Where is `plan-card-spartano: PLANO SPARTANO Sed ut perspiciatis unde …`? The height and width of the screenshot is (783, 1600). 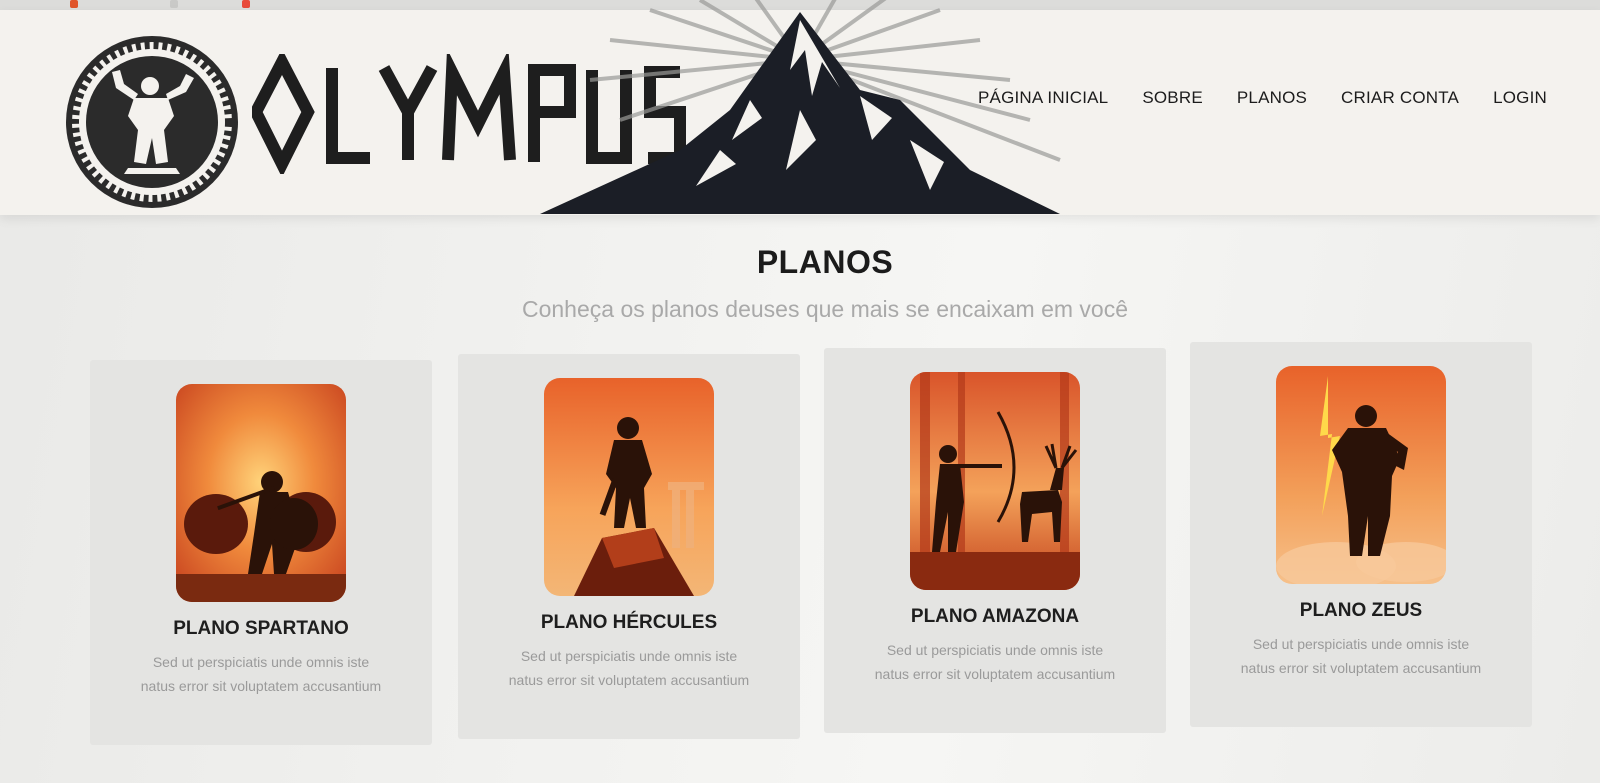
plan-card-spartano: PLANO SPARTANO Sed ut perspiciatis unde … is located at coordinates (261, 552).